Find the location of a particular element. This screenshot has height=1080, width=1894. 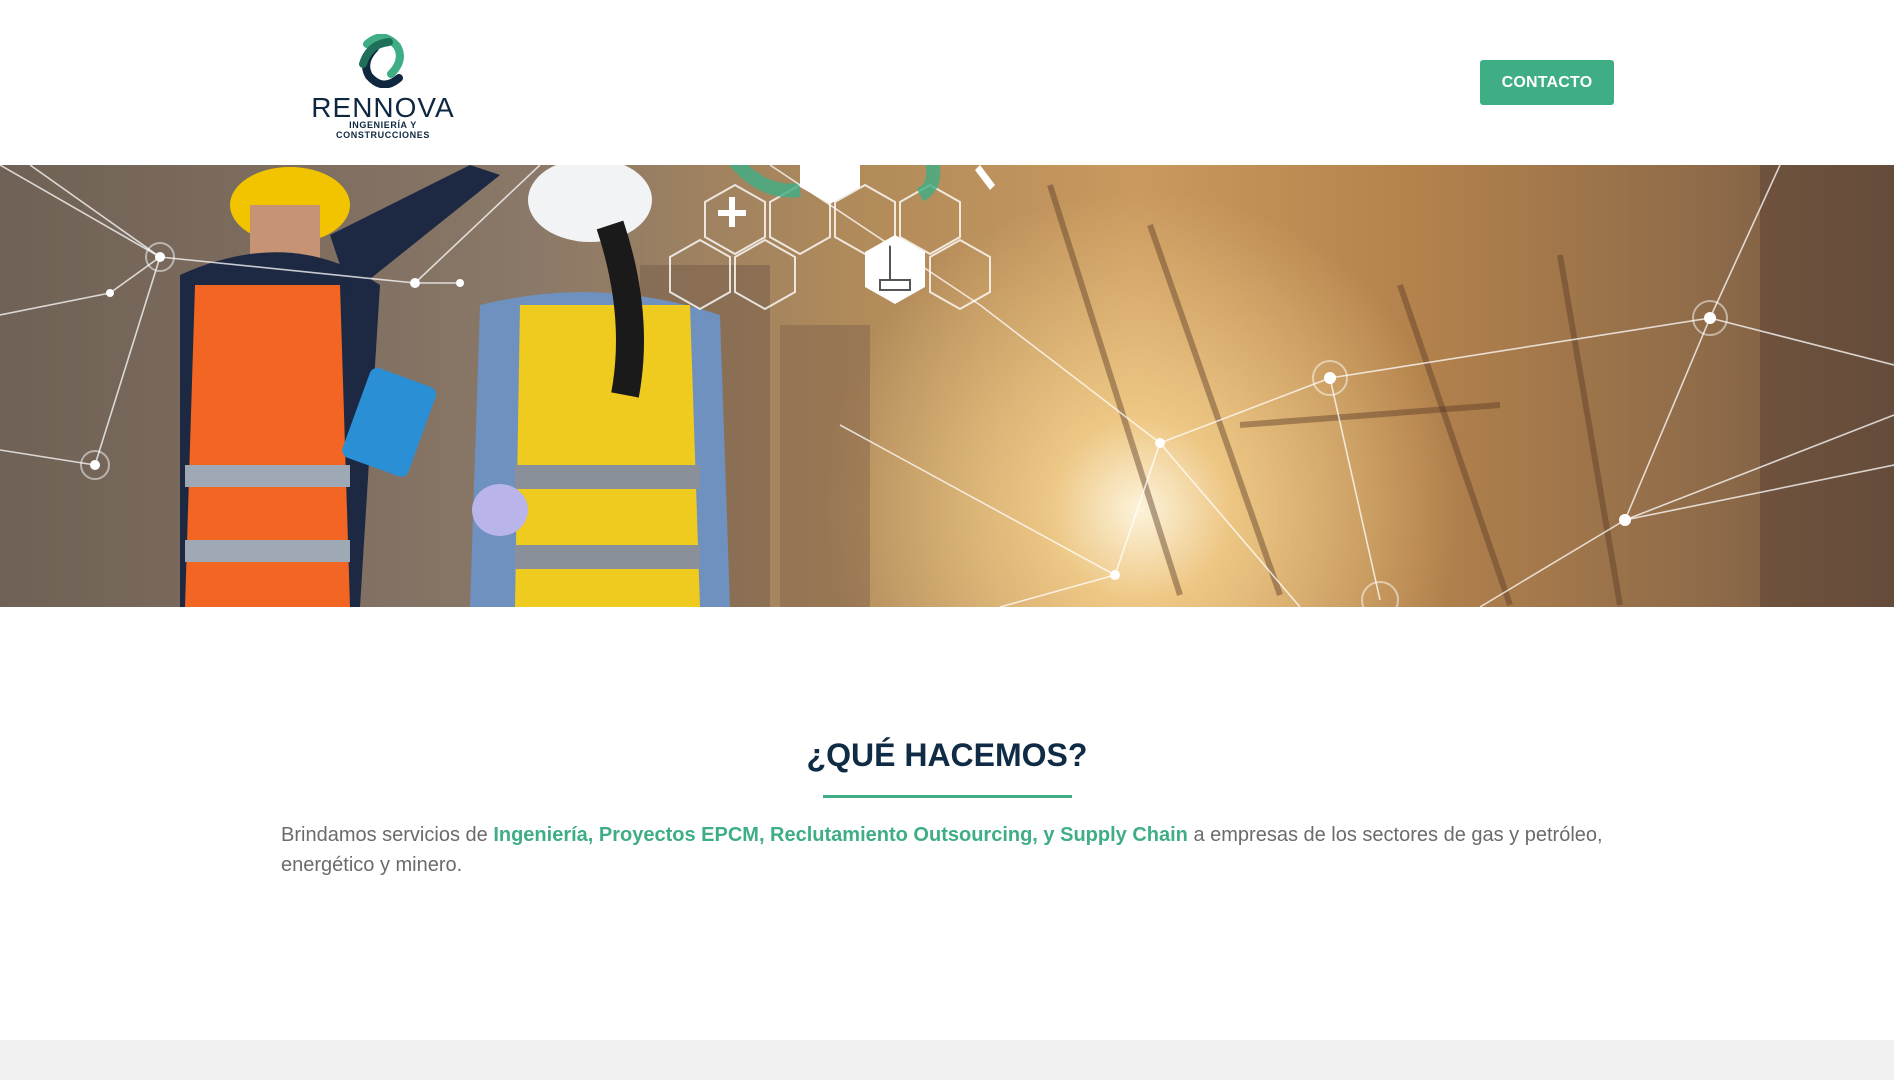

worker-right is located at coordinates (600, 386).